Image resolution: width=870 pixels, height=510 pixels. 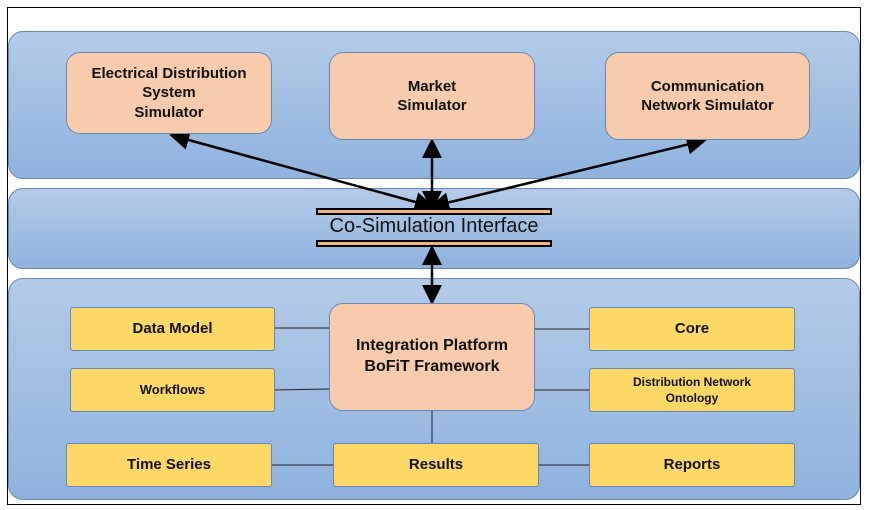 What do you see at coordinates (692, 465) in the screenshot?
I see `reports: Reports` at bounding box center [692, 465].